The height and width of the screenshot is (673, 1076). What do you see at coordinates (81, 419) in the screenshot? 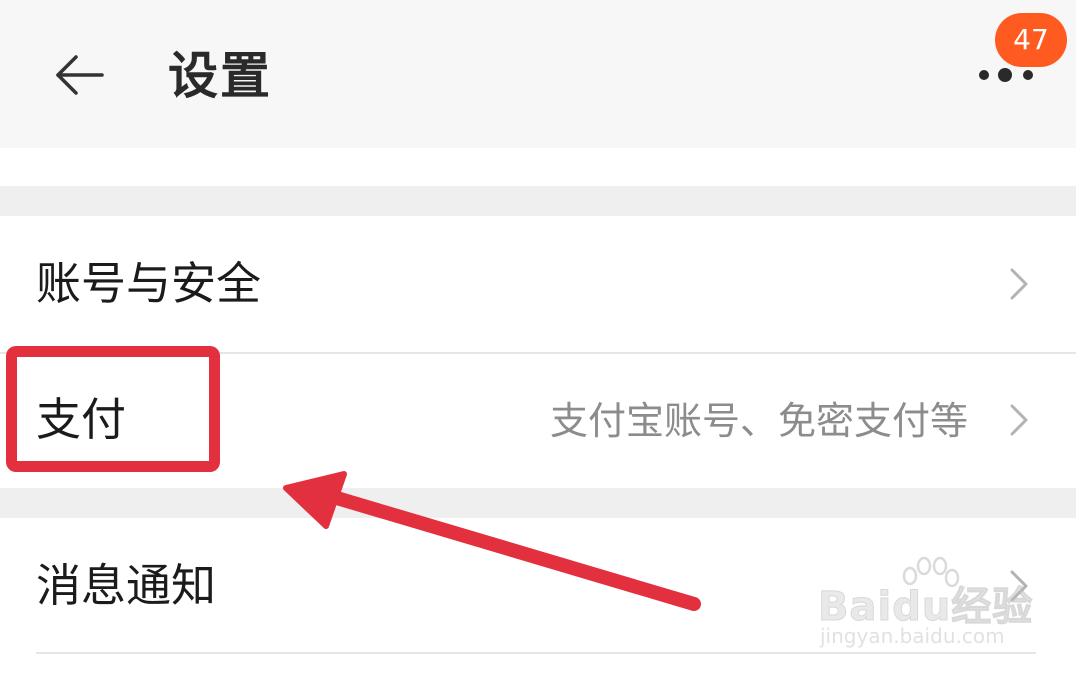
I see `settings-item-label: 支付` at bounding box center [81, 419].